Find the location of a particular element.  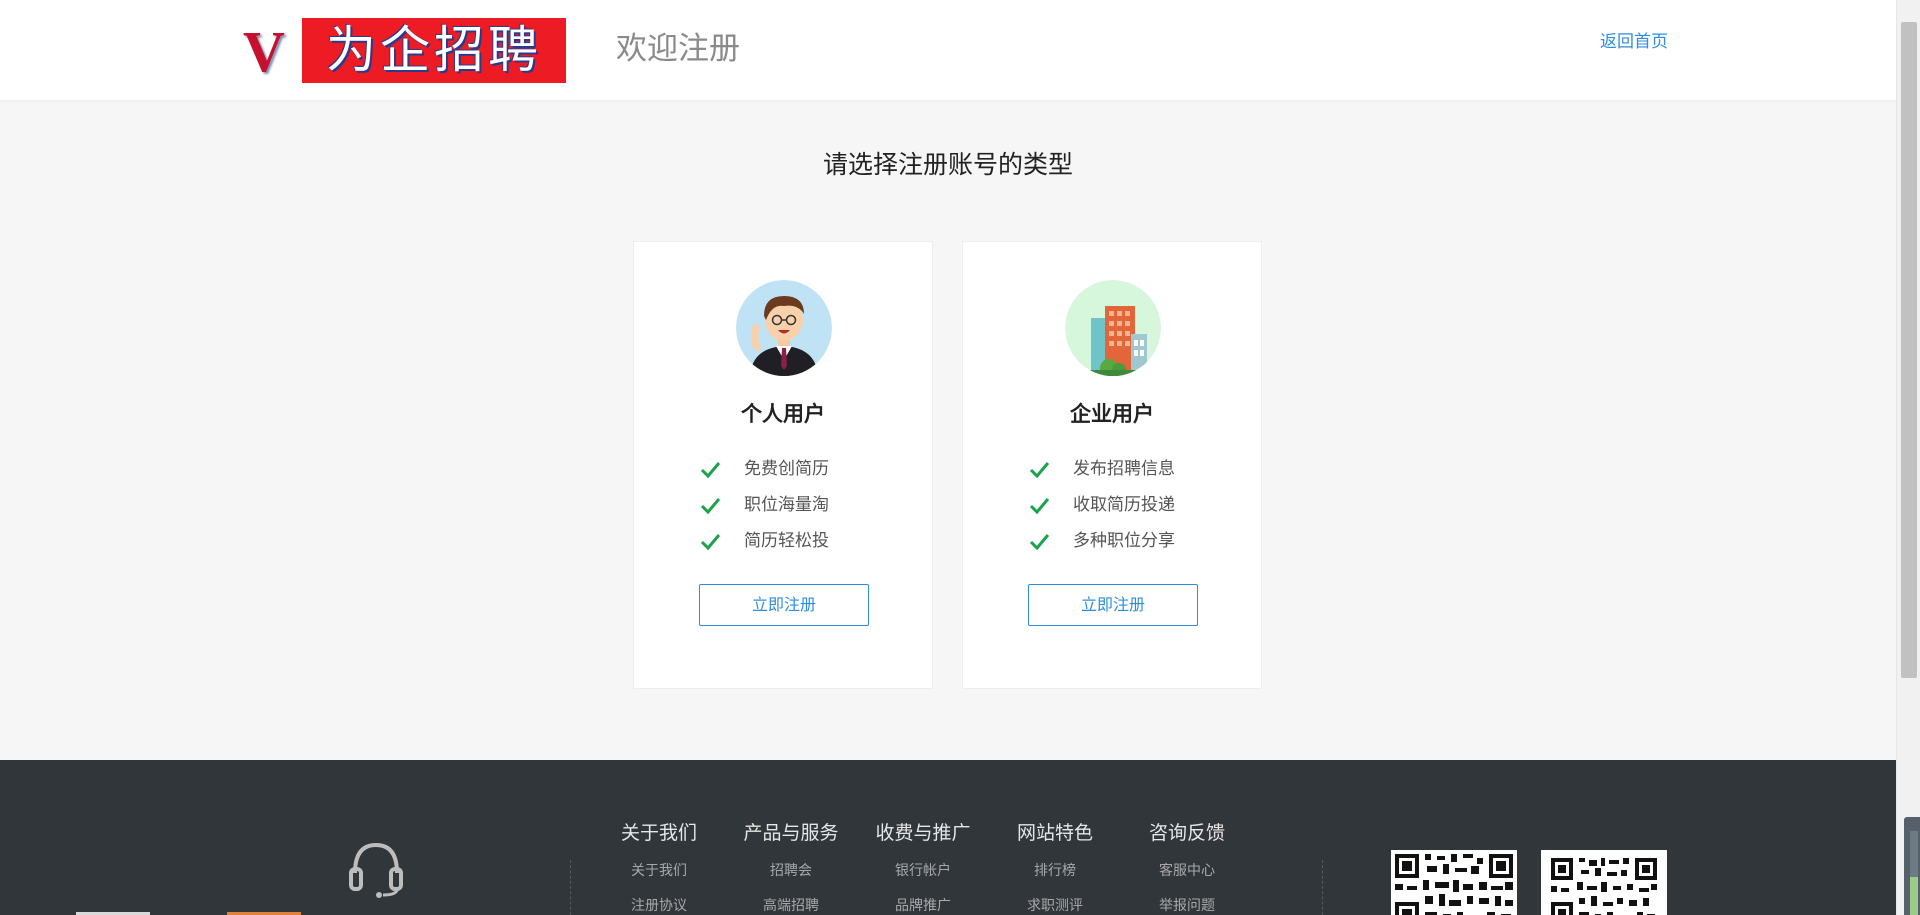

footer-column-heading: 关于我们 is located at coordinates (658, 833).